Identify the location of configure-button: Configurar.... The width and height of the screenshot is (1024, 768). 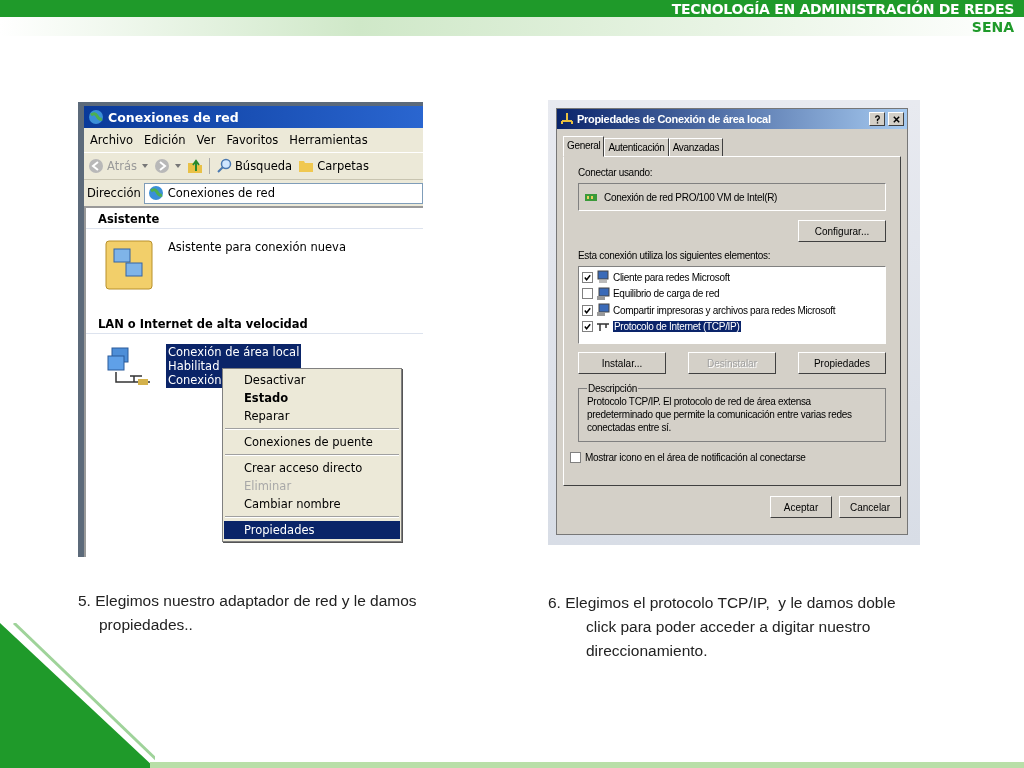
(842, 231).